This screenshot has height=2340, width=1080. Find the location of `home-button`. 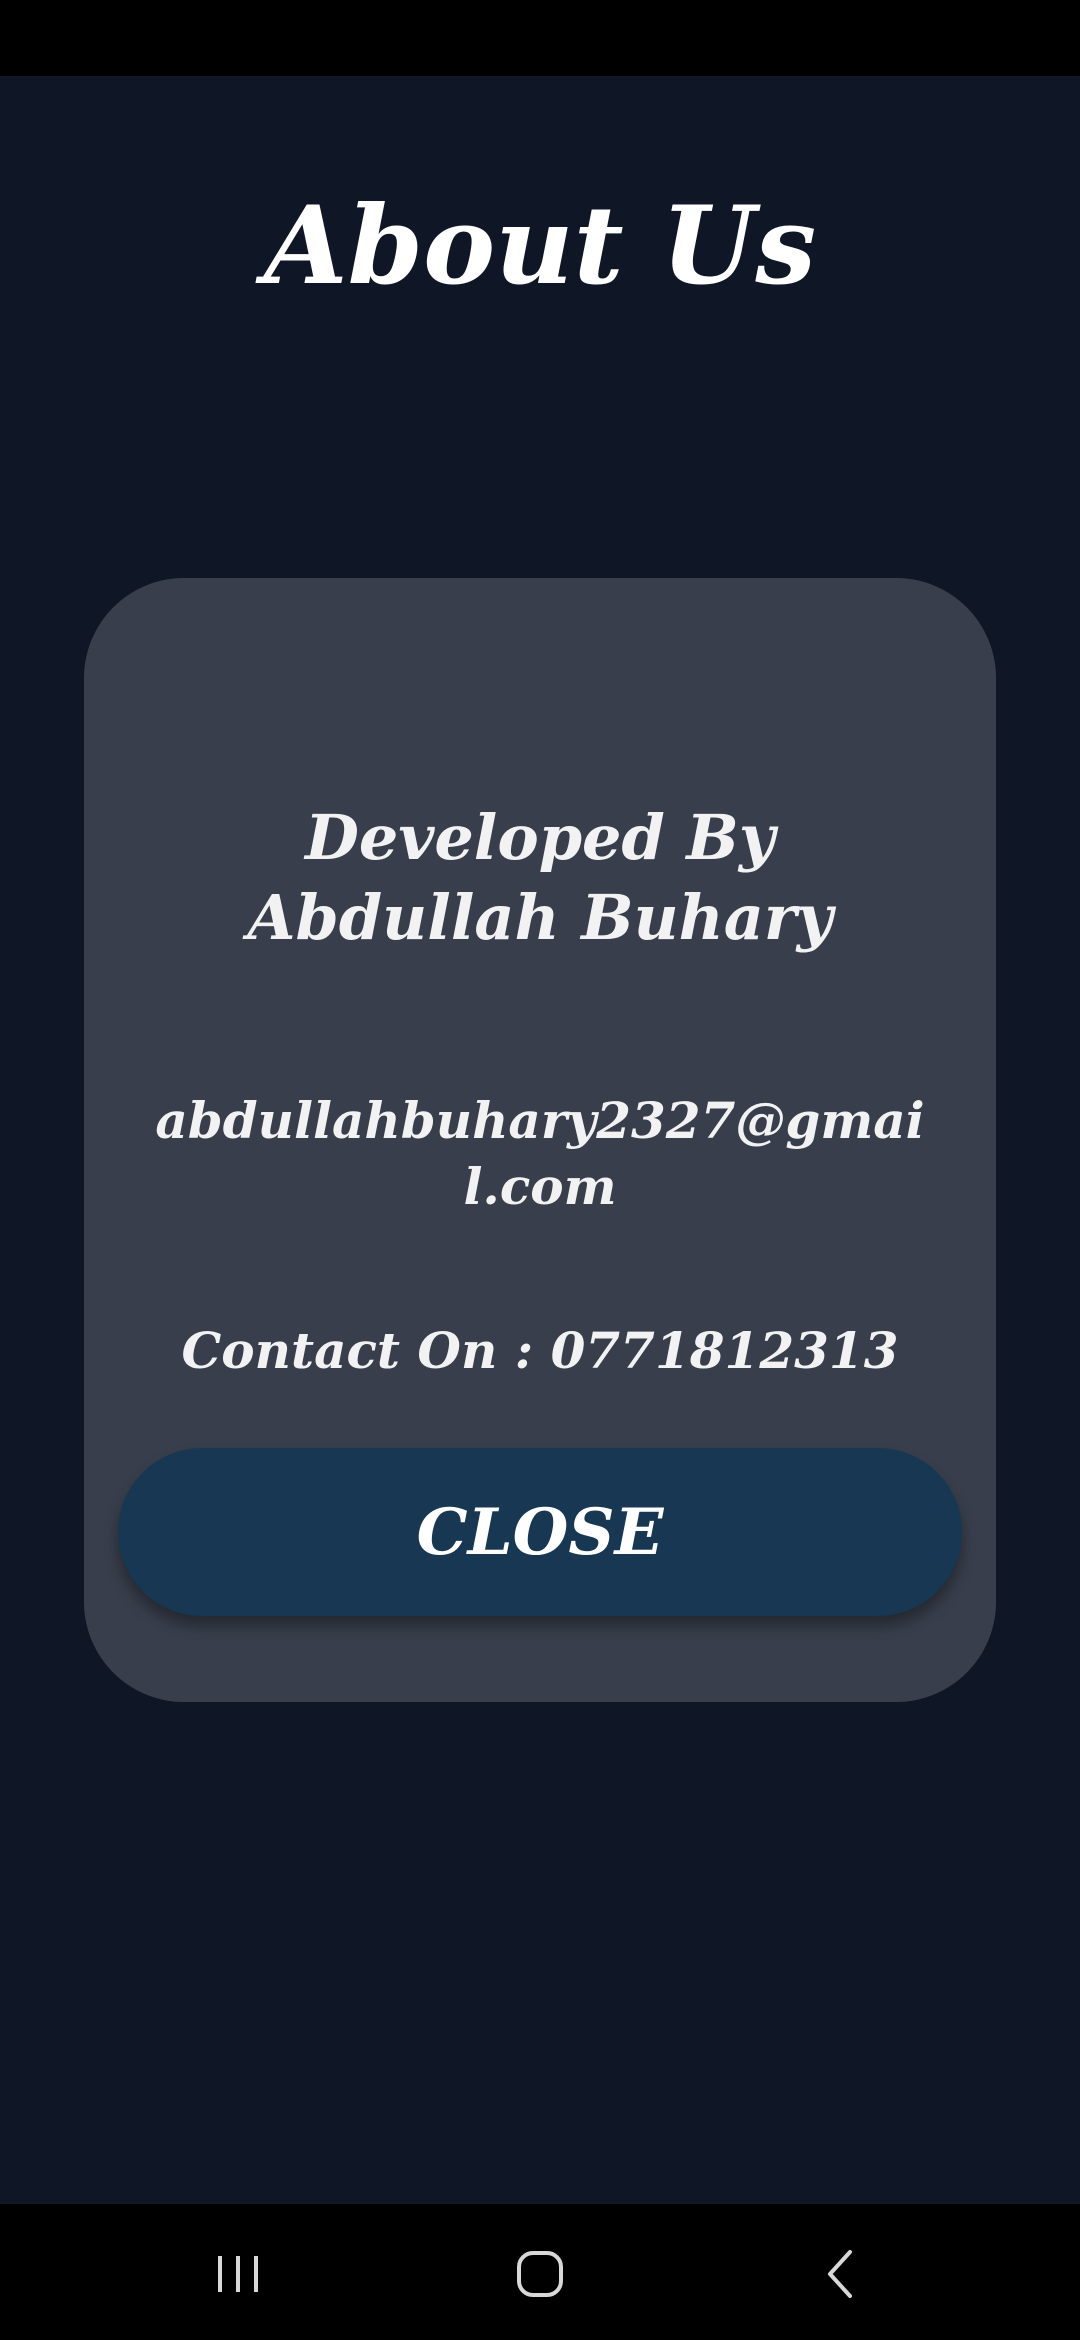

home-button is located at coordinates (540, 2274).